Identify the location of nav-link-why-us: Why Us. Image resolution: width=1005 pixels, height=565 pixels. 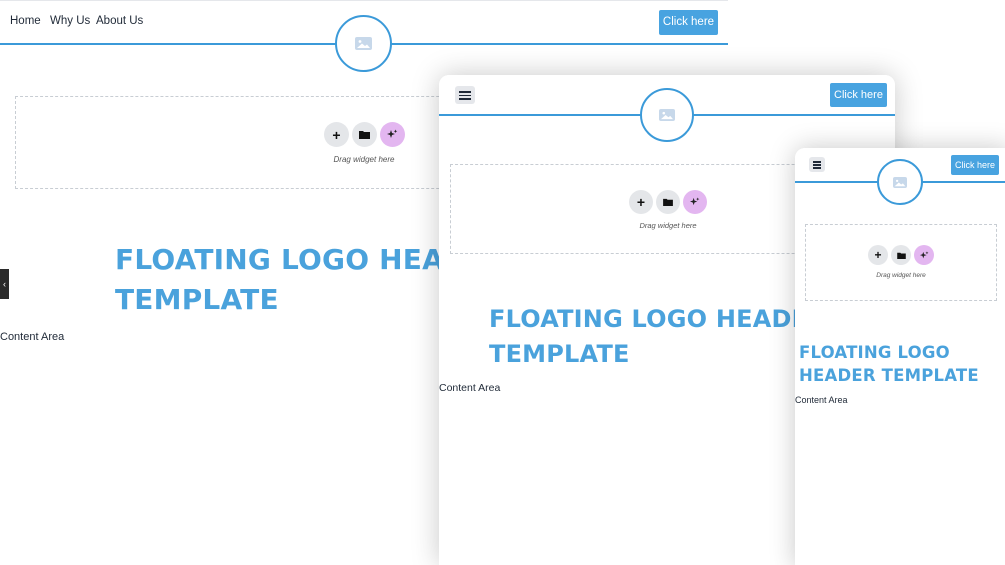
(70, 21).